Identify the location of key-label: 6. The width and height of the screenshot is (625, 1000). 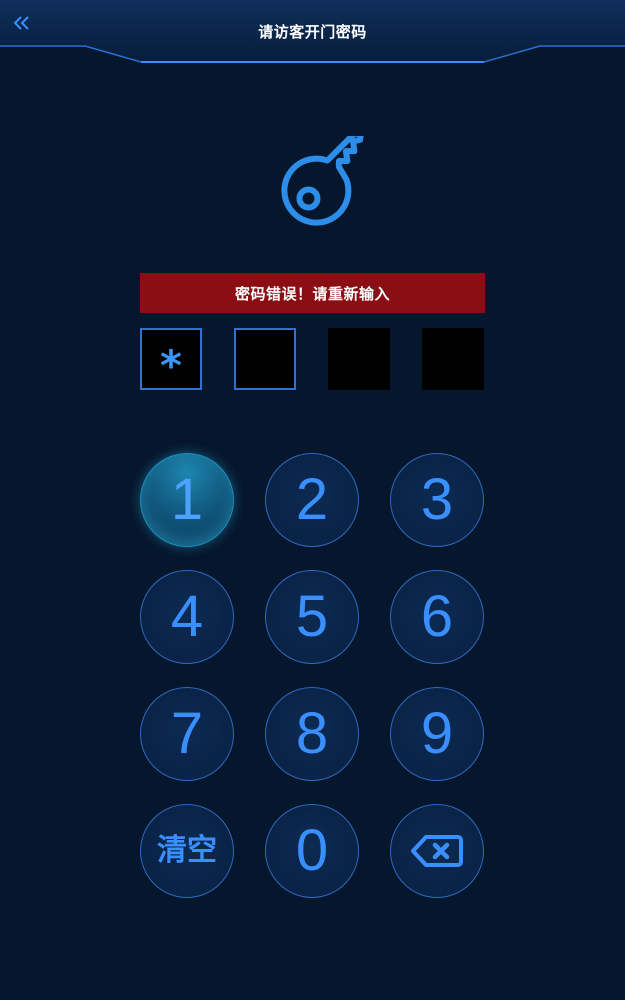
(437, 616).